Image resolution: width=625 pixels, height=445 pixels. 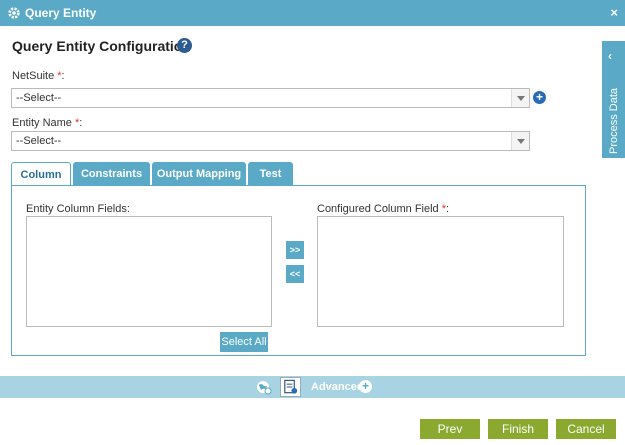 I want to click on process-data-label: Process Data, so click(x=614, y=121).